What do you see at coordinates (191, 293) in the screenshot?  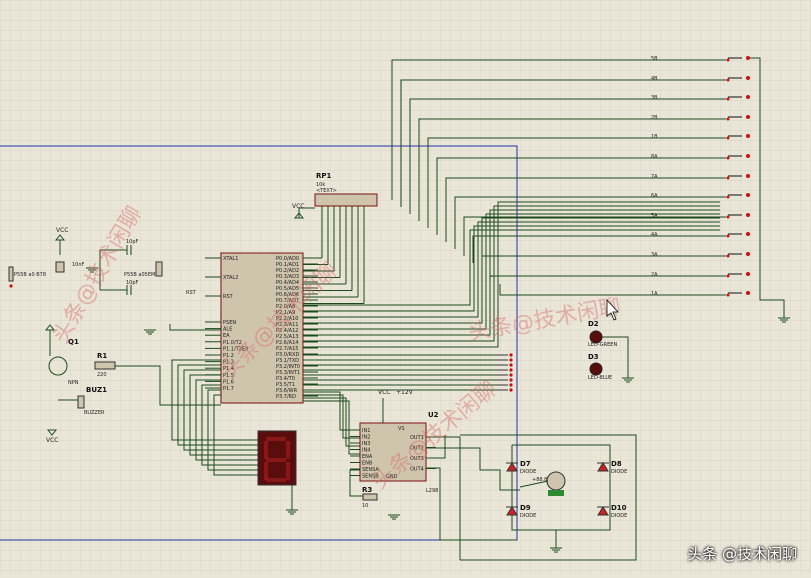 I see `rst-net-label: RST` at bounding box center [191, 293].